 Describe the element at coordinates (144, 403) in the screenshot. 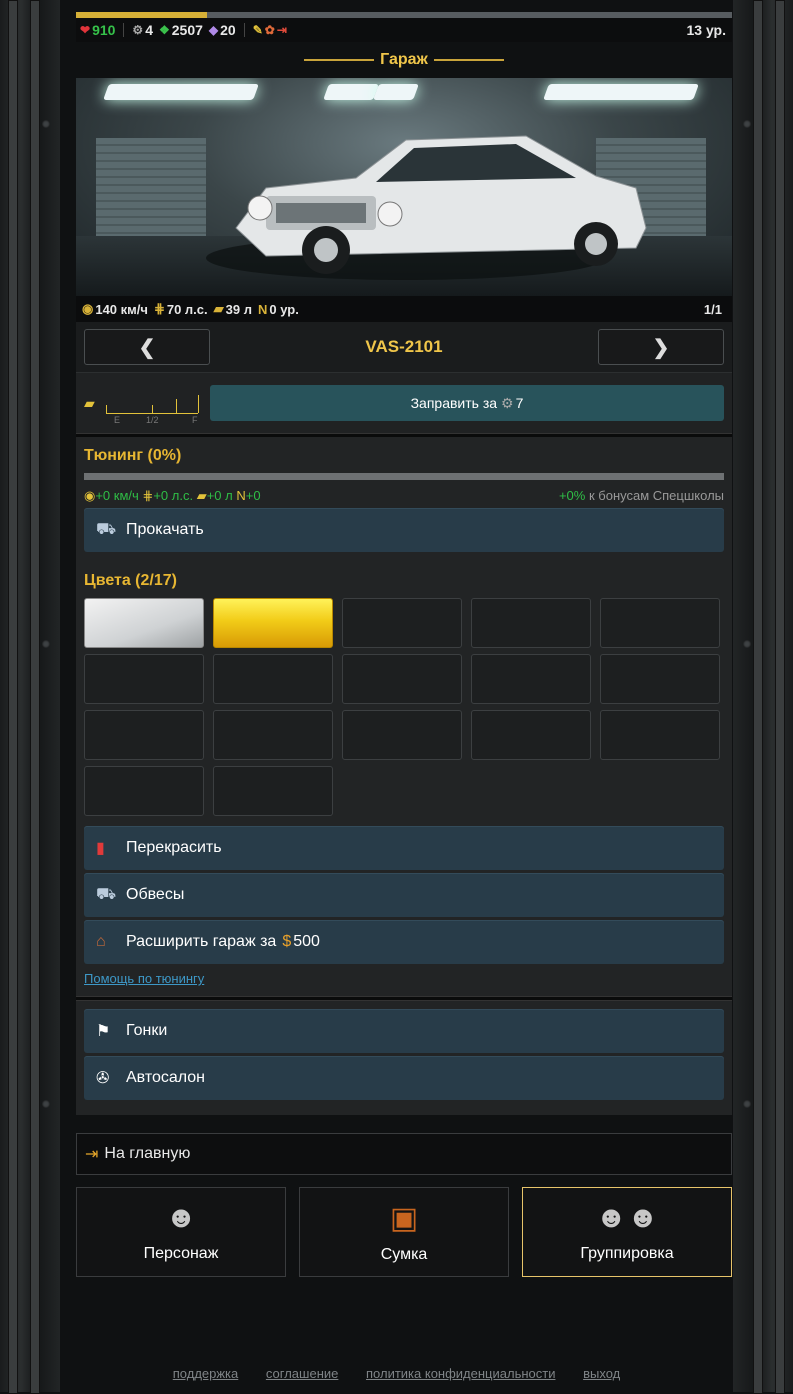

I see `fuel-gauge: ▰ E 1/2 F` at that location.